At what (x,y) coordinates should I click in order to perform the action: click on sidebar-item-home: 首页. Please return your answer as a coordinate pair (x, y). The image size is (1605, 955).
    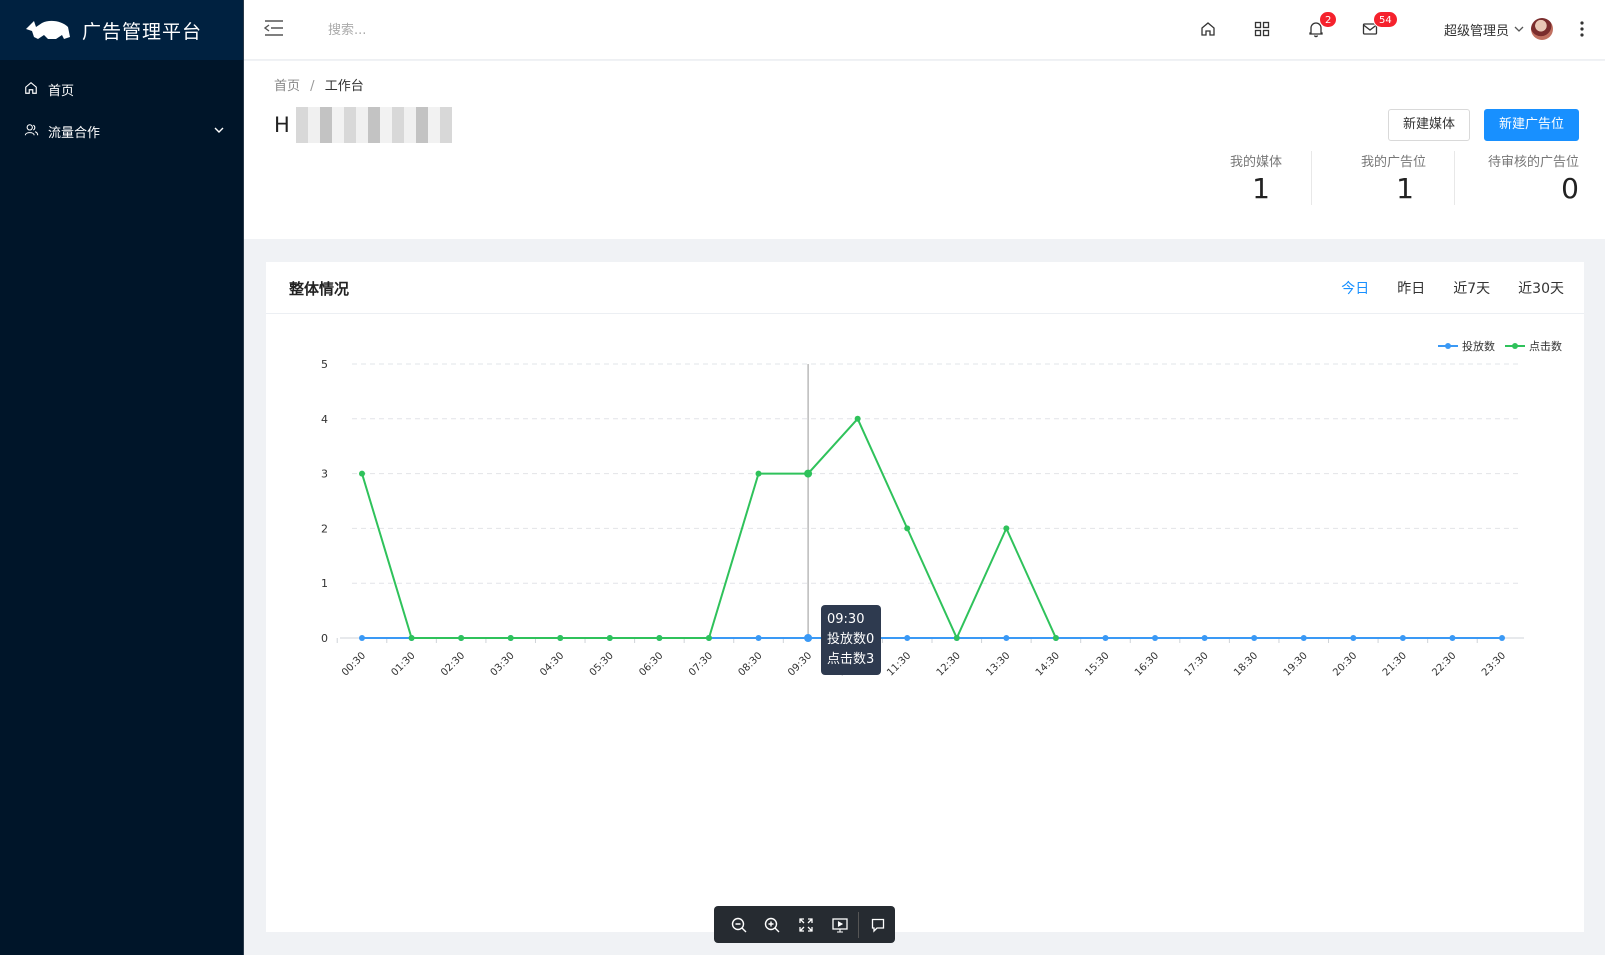
    Looking at the image, I should click on (121, 89).